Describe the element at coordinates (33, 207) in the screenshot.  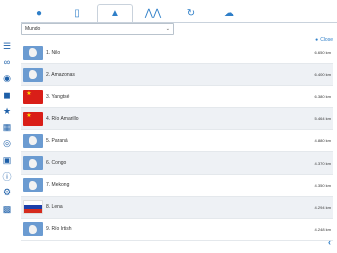
I see `russia-flag-icon` at that location.